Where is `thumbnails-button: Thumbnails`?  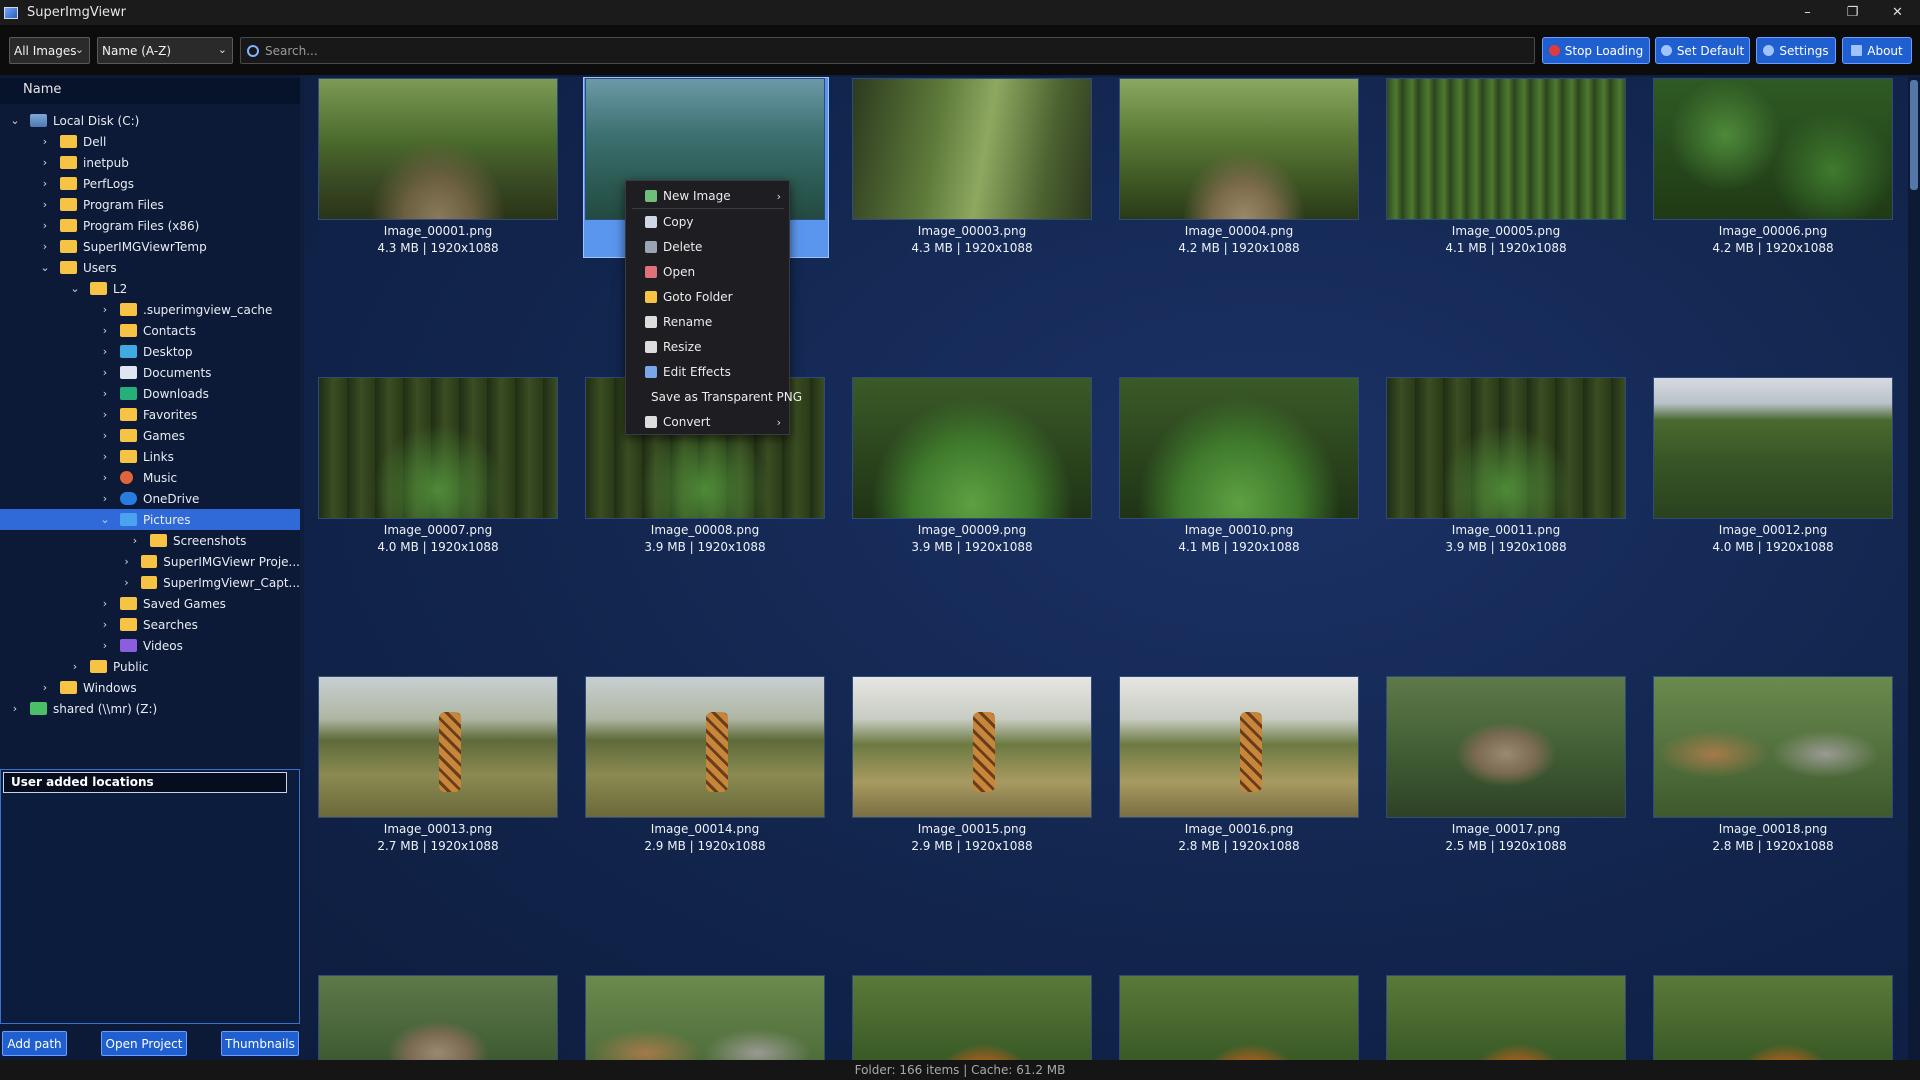
thumbnails-button: Thumbnails is located at coordinates (260, 1043).